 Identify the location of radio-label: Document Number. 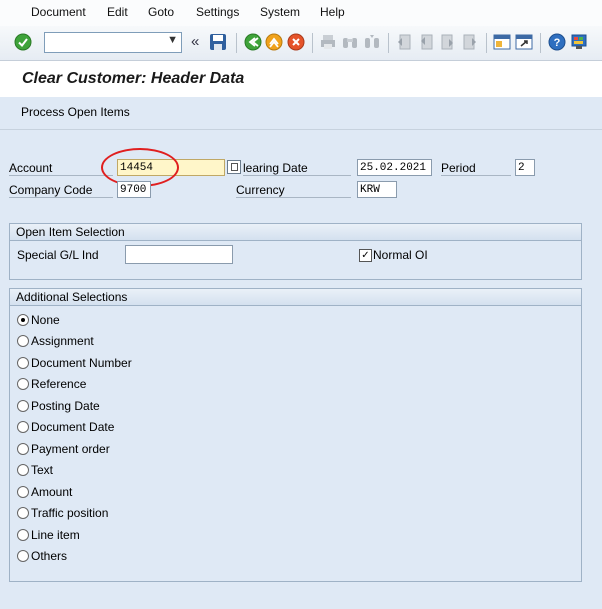
(81, 363).